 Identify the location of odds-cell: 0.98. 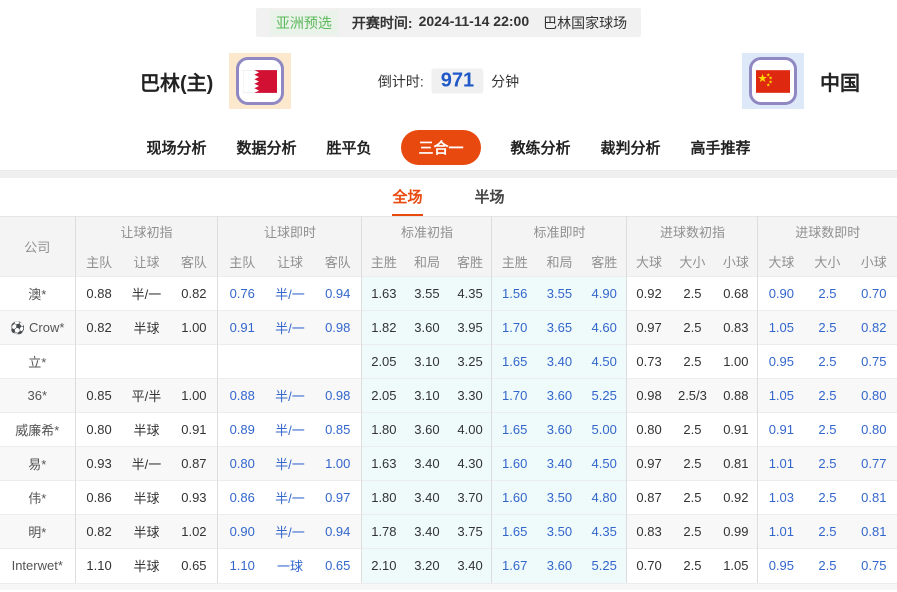
(648, 395).